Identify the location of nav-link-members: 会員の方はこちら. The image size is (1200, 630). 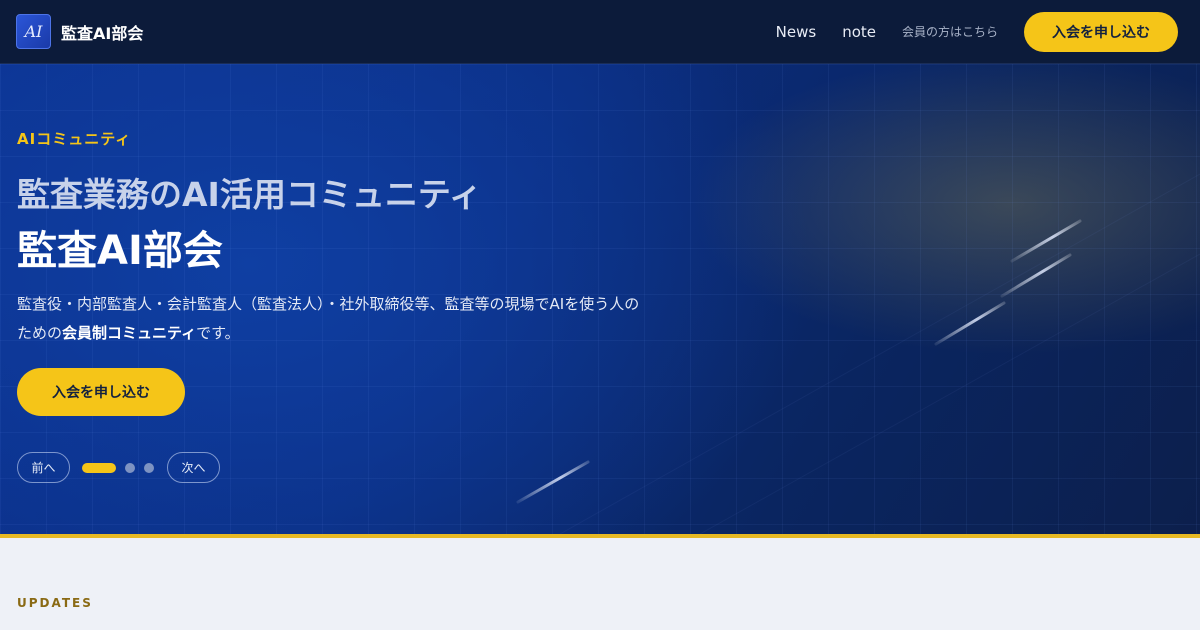
(950, 31).